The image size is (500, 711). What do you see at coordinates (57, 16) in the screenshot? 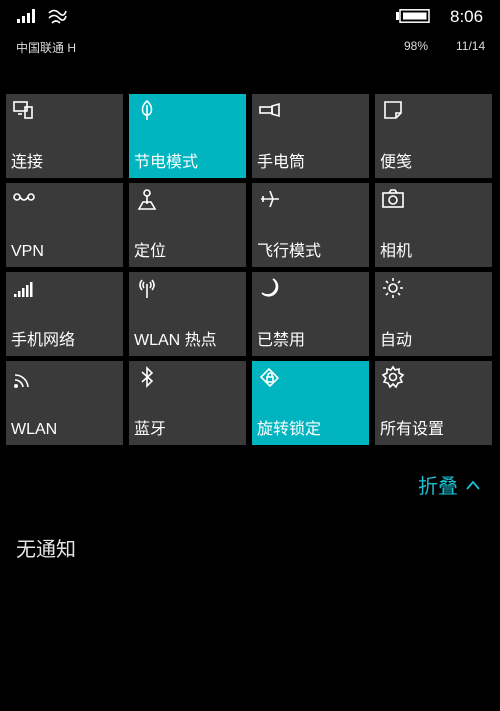
I see `wifi-icon` at bounding box center [57, 16].